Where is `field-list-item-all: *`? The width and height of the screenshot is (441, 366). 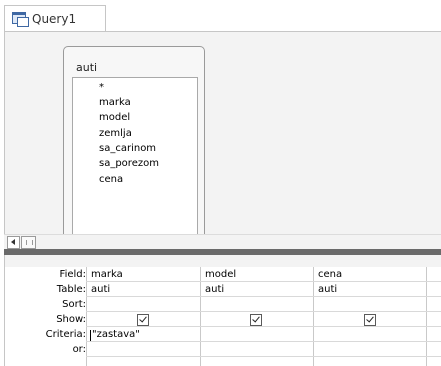 field-list-item-all: * is located at coordinates (101, 87).